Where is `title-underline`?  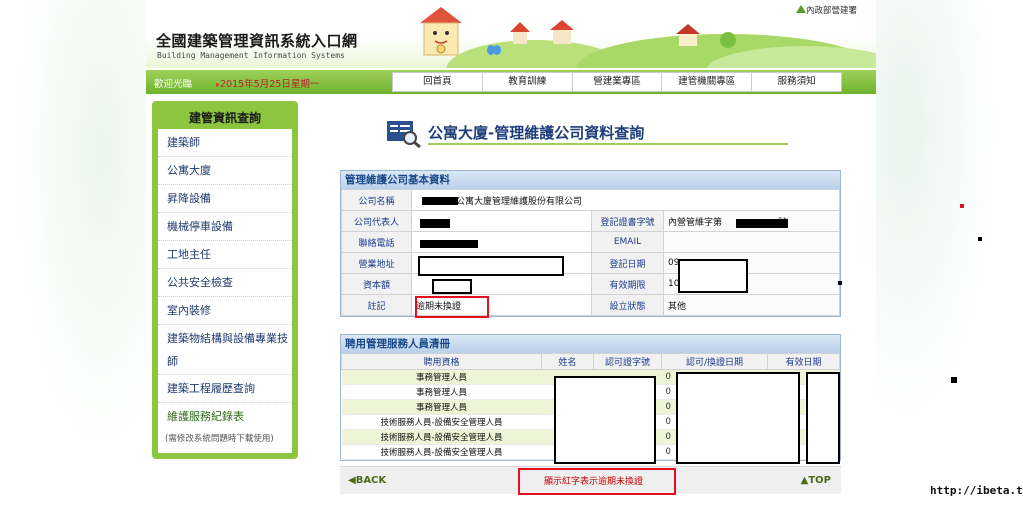
title-underline is located at coordinates (608, 144).